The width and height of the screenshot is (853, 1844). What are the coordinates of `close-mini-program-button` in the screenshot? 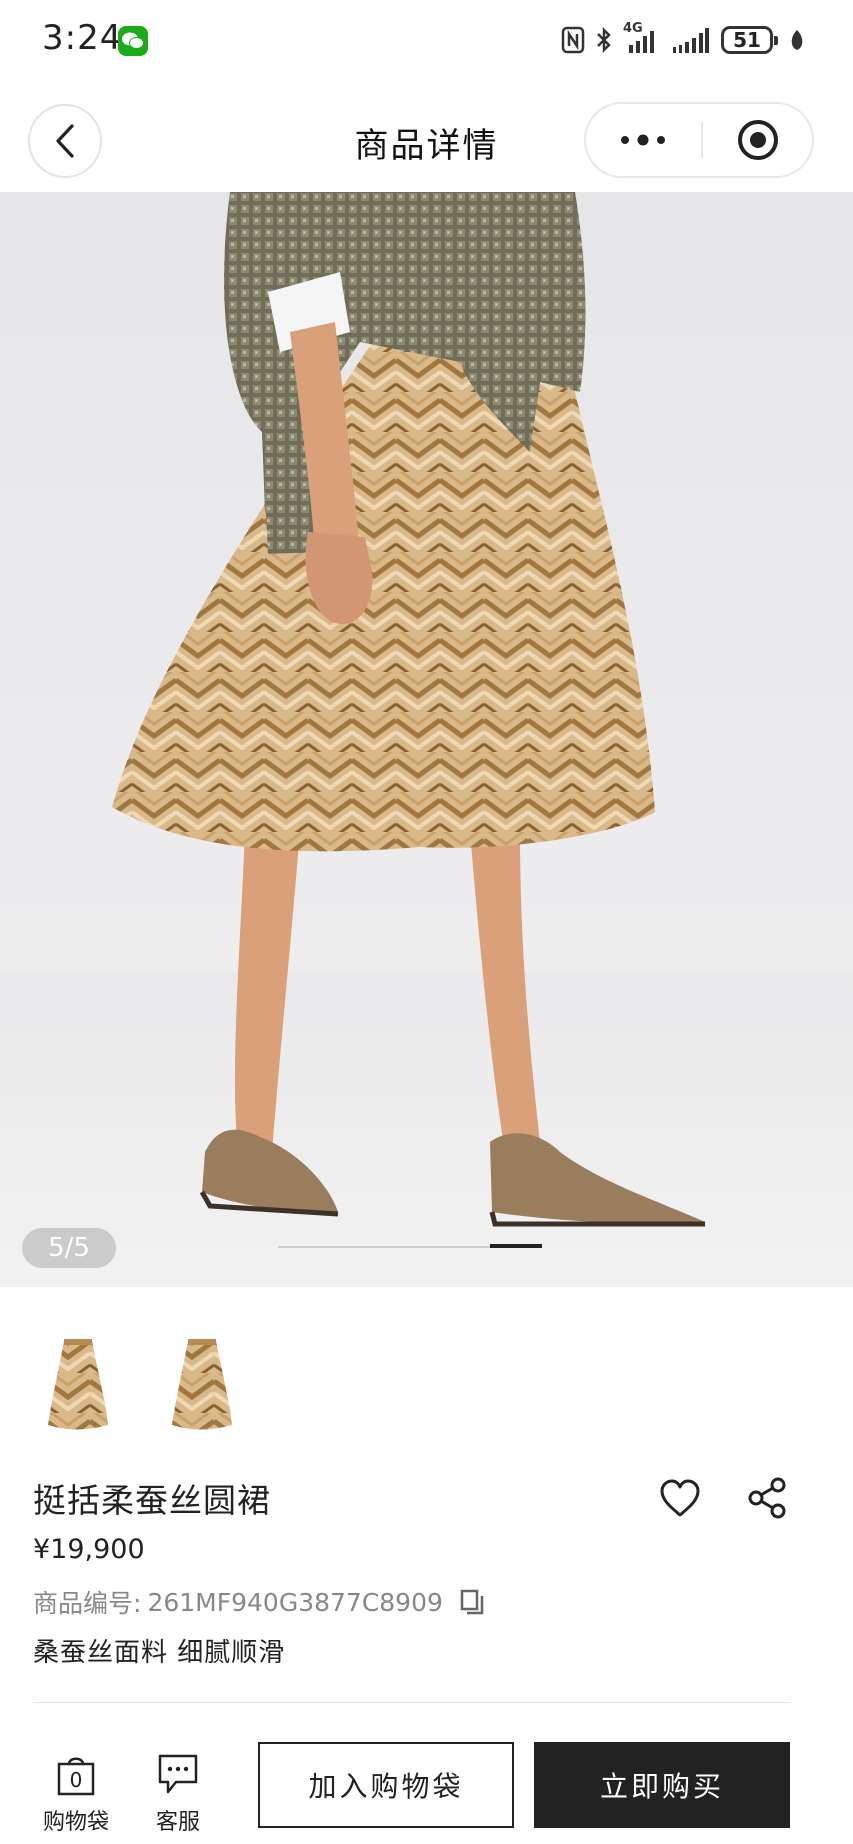 It's located at (758, 140).